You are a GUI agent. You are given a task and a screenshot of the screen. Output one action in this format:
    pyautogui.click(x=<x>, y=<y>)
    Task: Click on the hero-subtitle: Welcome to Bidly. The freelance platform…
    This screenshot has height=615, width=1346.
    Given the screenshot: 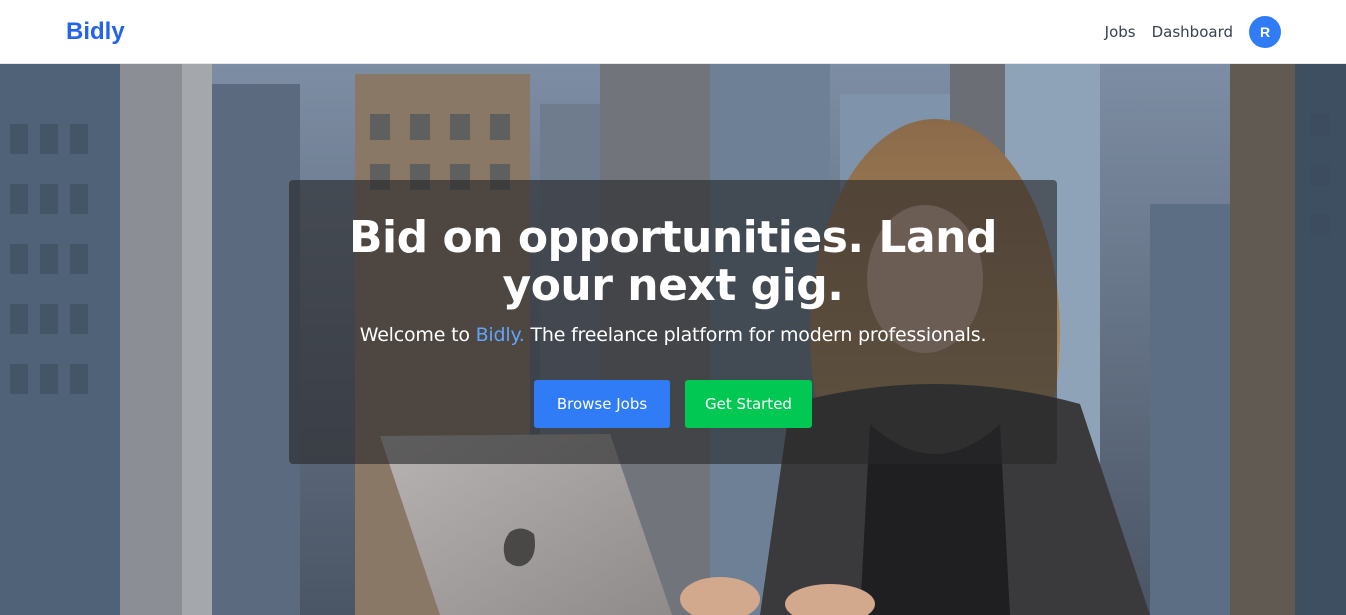 What is the action you would take?
    pyautogui.click(x=673, y=335)
    